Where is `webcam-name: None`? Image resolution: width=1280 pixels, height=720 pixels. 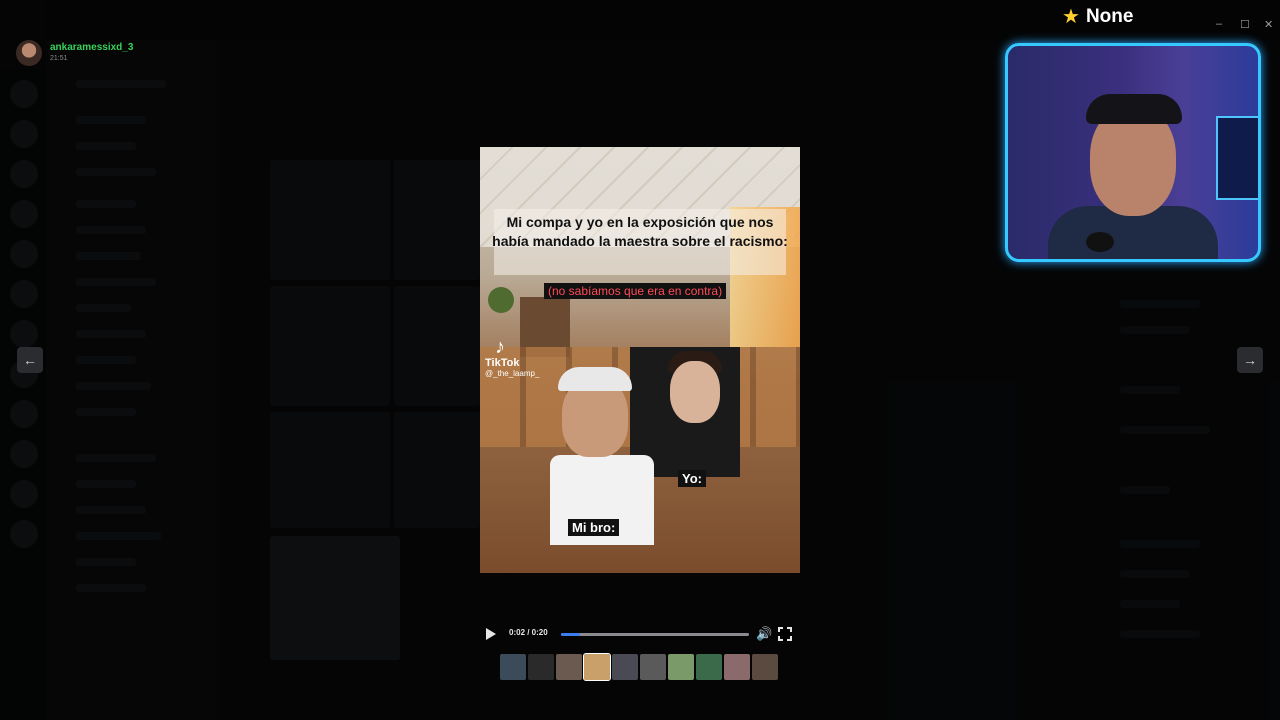 webcam-name: None is located at coordinates (1109, 16).